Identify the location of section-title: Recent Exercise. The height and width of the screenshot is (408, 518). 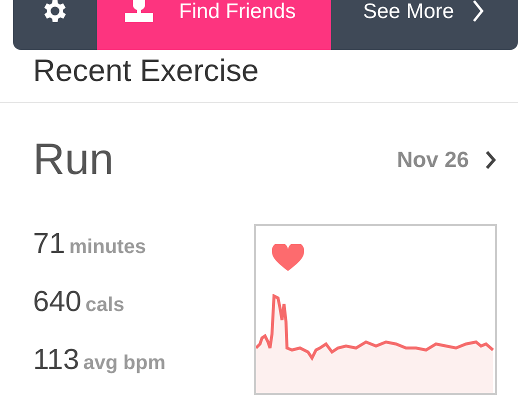
(146, 71).